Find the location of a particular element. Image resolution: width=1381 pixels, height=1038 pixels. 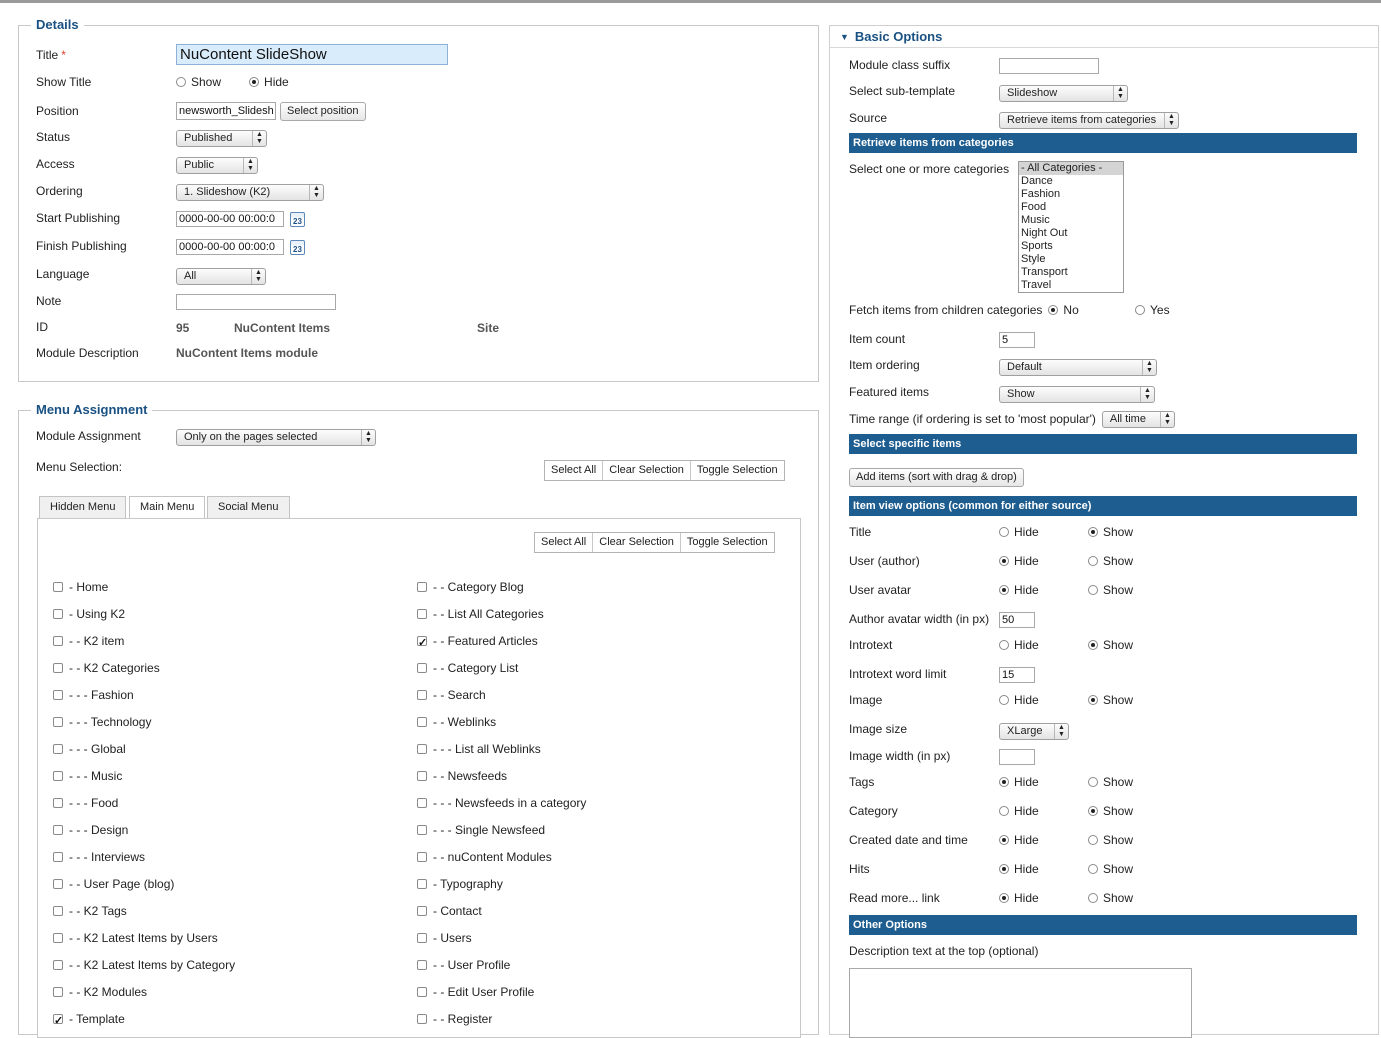

children-yes-option: Yes is located at coordinates (1152, 310).